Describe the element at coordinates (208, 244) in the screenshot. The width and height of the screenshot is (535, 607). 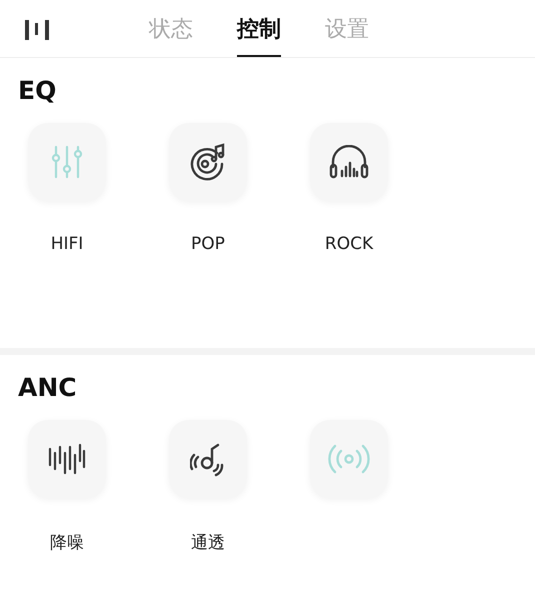
I see `mode-label: POP` at that location.